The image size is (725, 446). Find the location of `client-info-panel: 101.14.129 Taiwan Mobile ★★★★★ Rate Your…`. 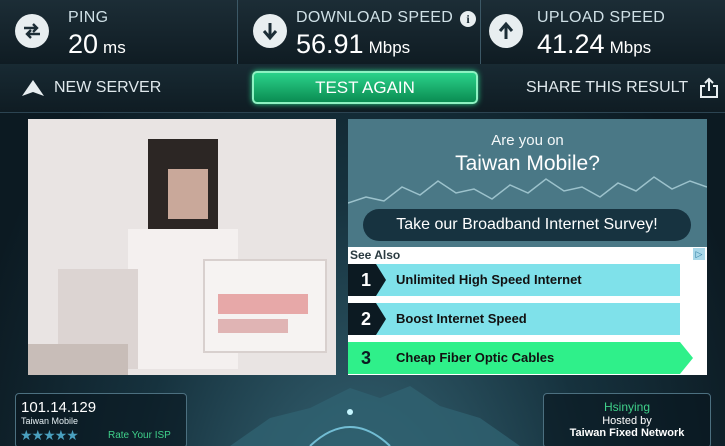

client-info-panel: 101.14.129 Taiwan Mobile ★★★★★ Rate Your… is located at coordinates (101, 419).